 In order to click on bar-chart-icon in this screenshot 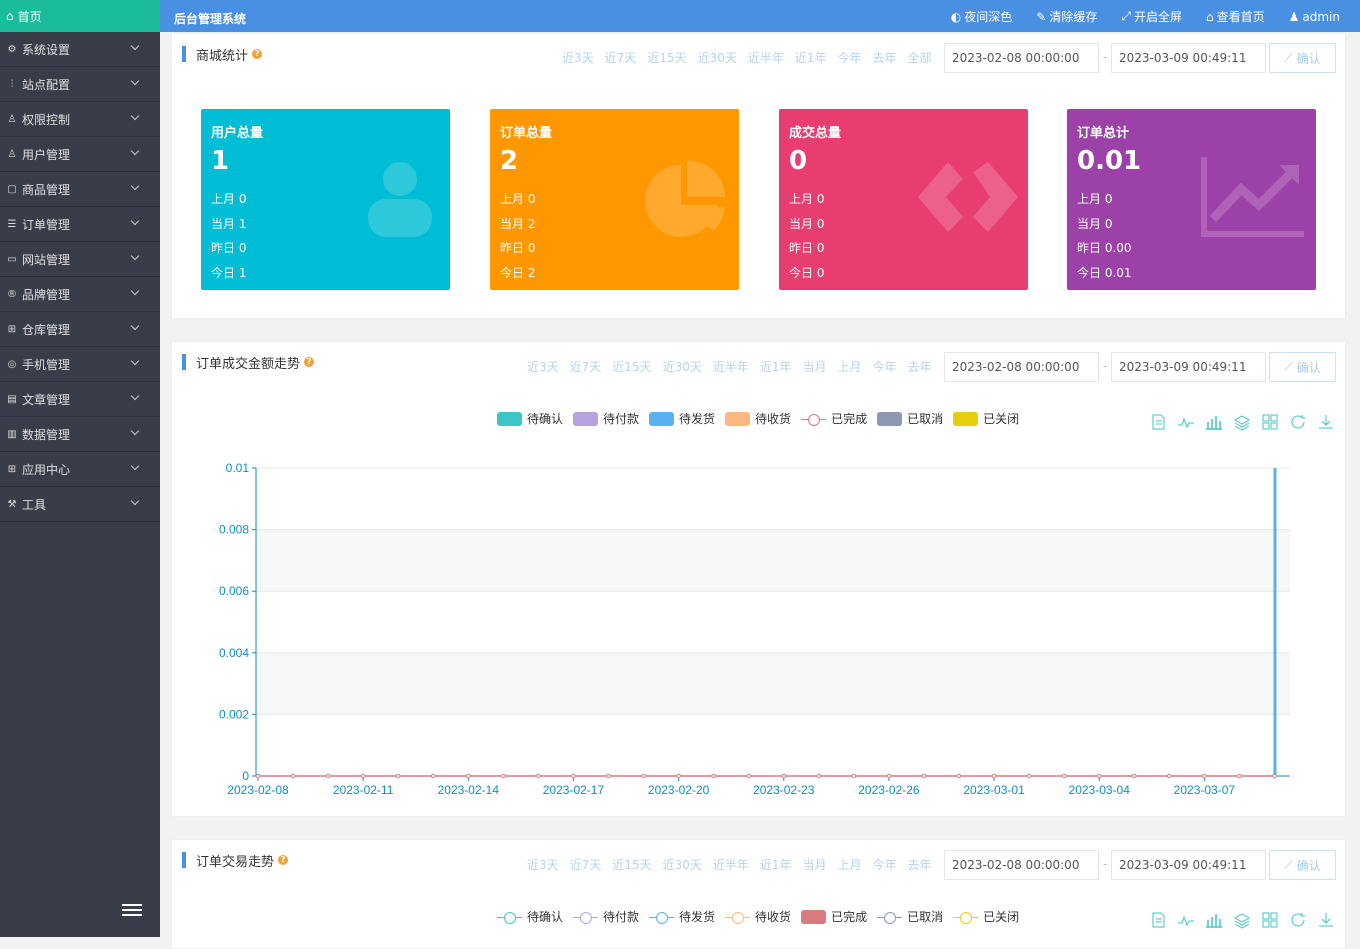, I will do `click(1214, 920)`.